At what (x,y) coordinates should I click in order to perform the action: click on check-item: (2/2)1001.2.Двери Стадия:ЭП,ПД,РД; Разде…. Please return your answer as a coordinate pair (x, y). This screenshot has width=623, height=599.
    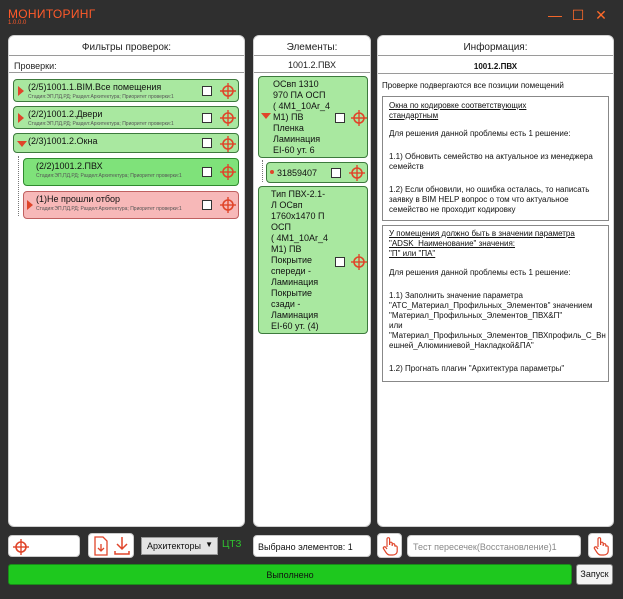
    Looking at the image, I should click on (126, 117).